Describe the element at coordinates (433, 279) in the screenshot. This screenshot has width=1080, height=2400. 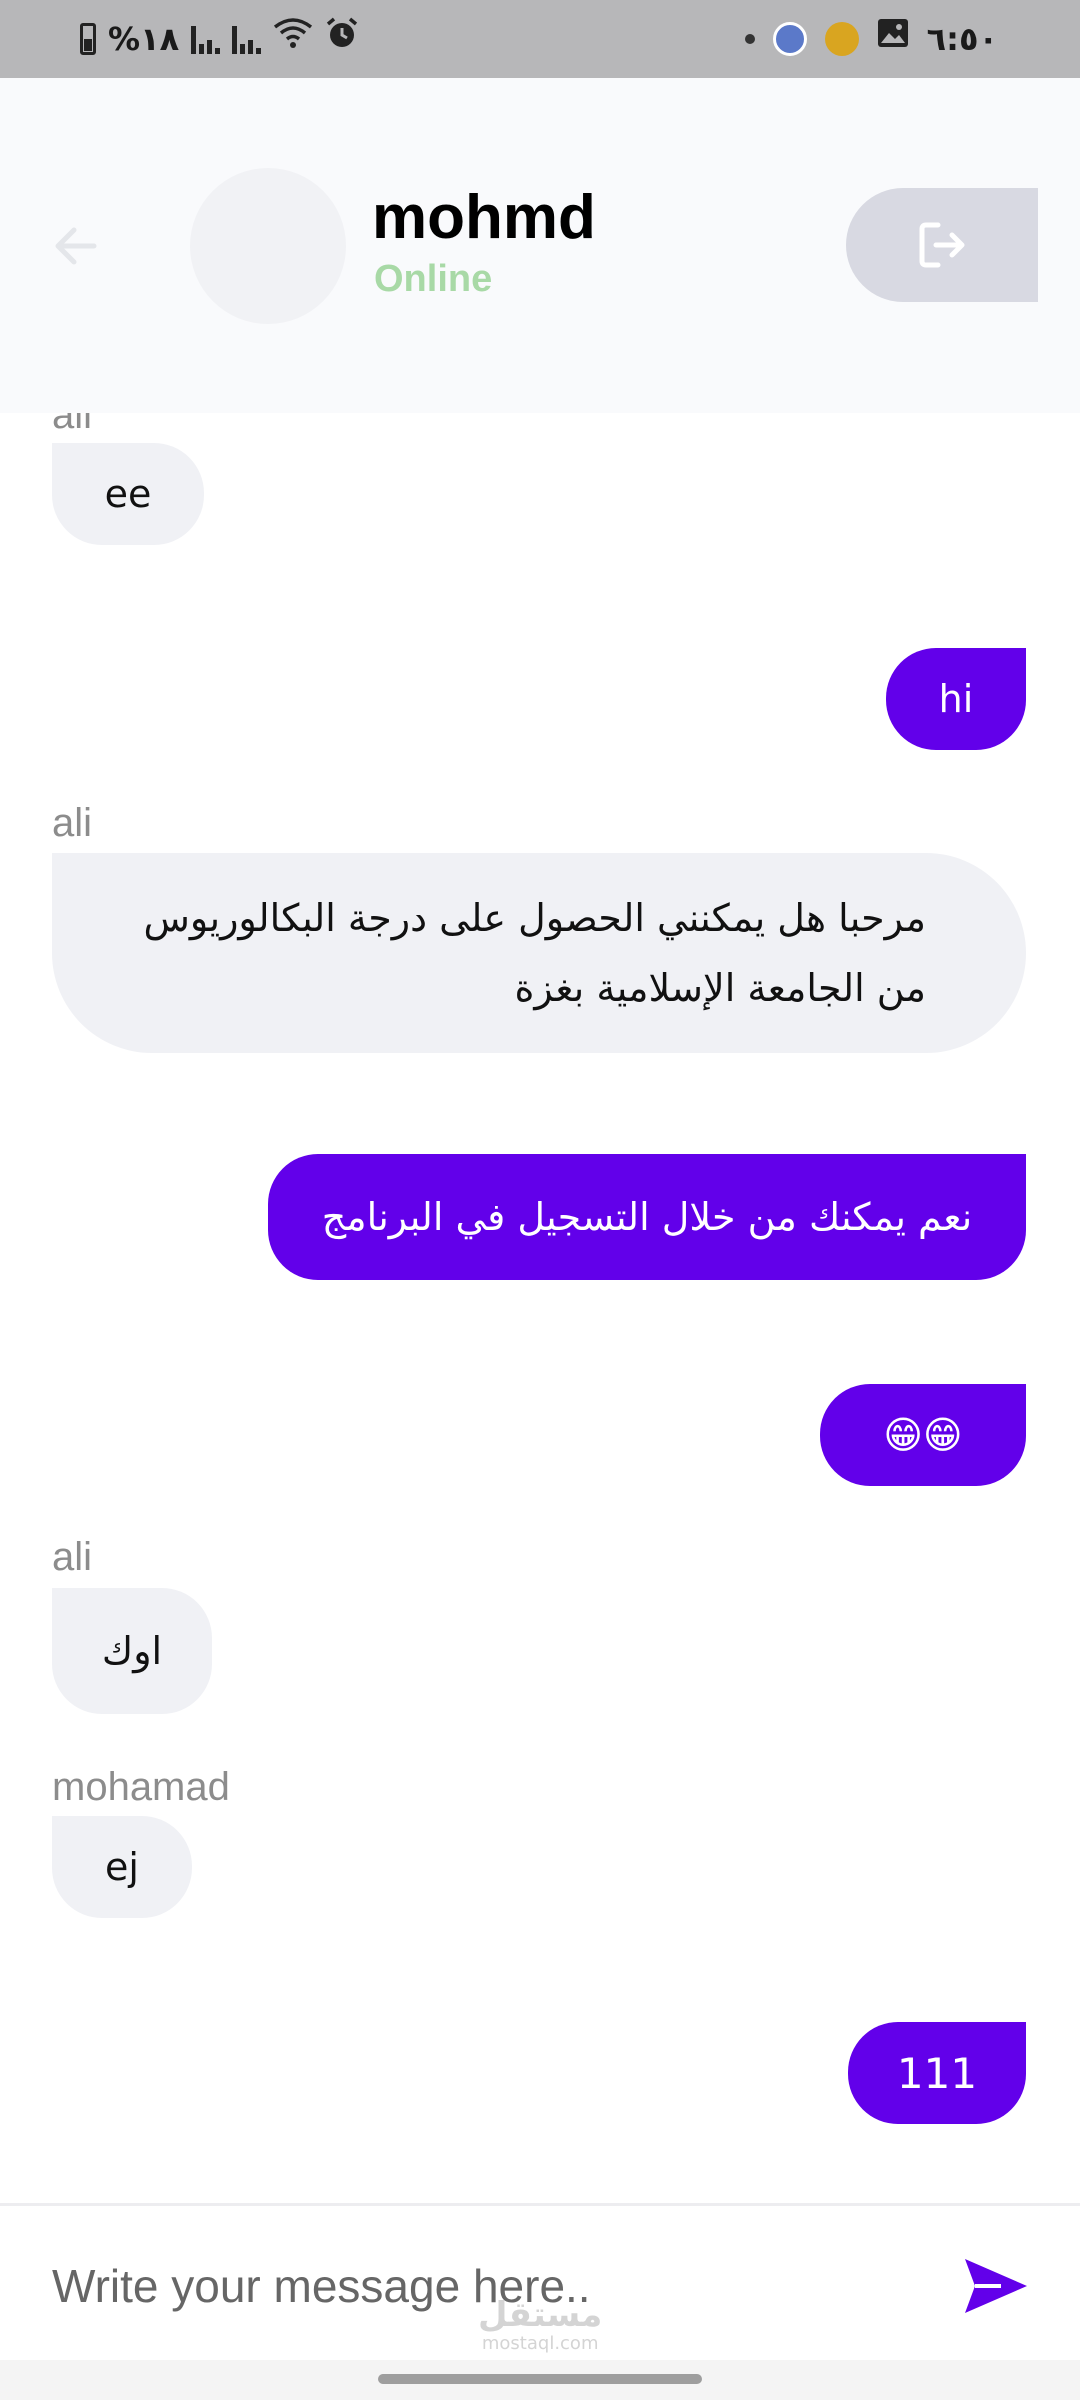
I see `online-status: Online` at that location.